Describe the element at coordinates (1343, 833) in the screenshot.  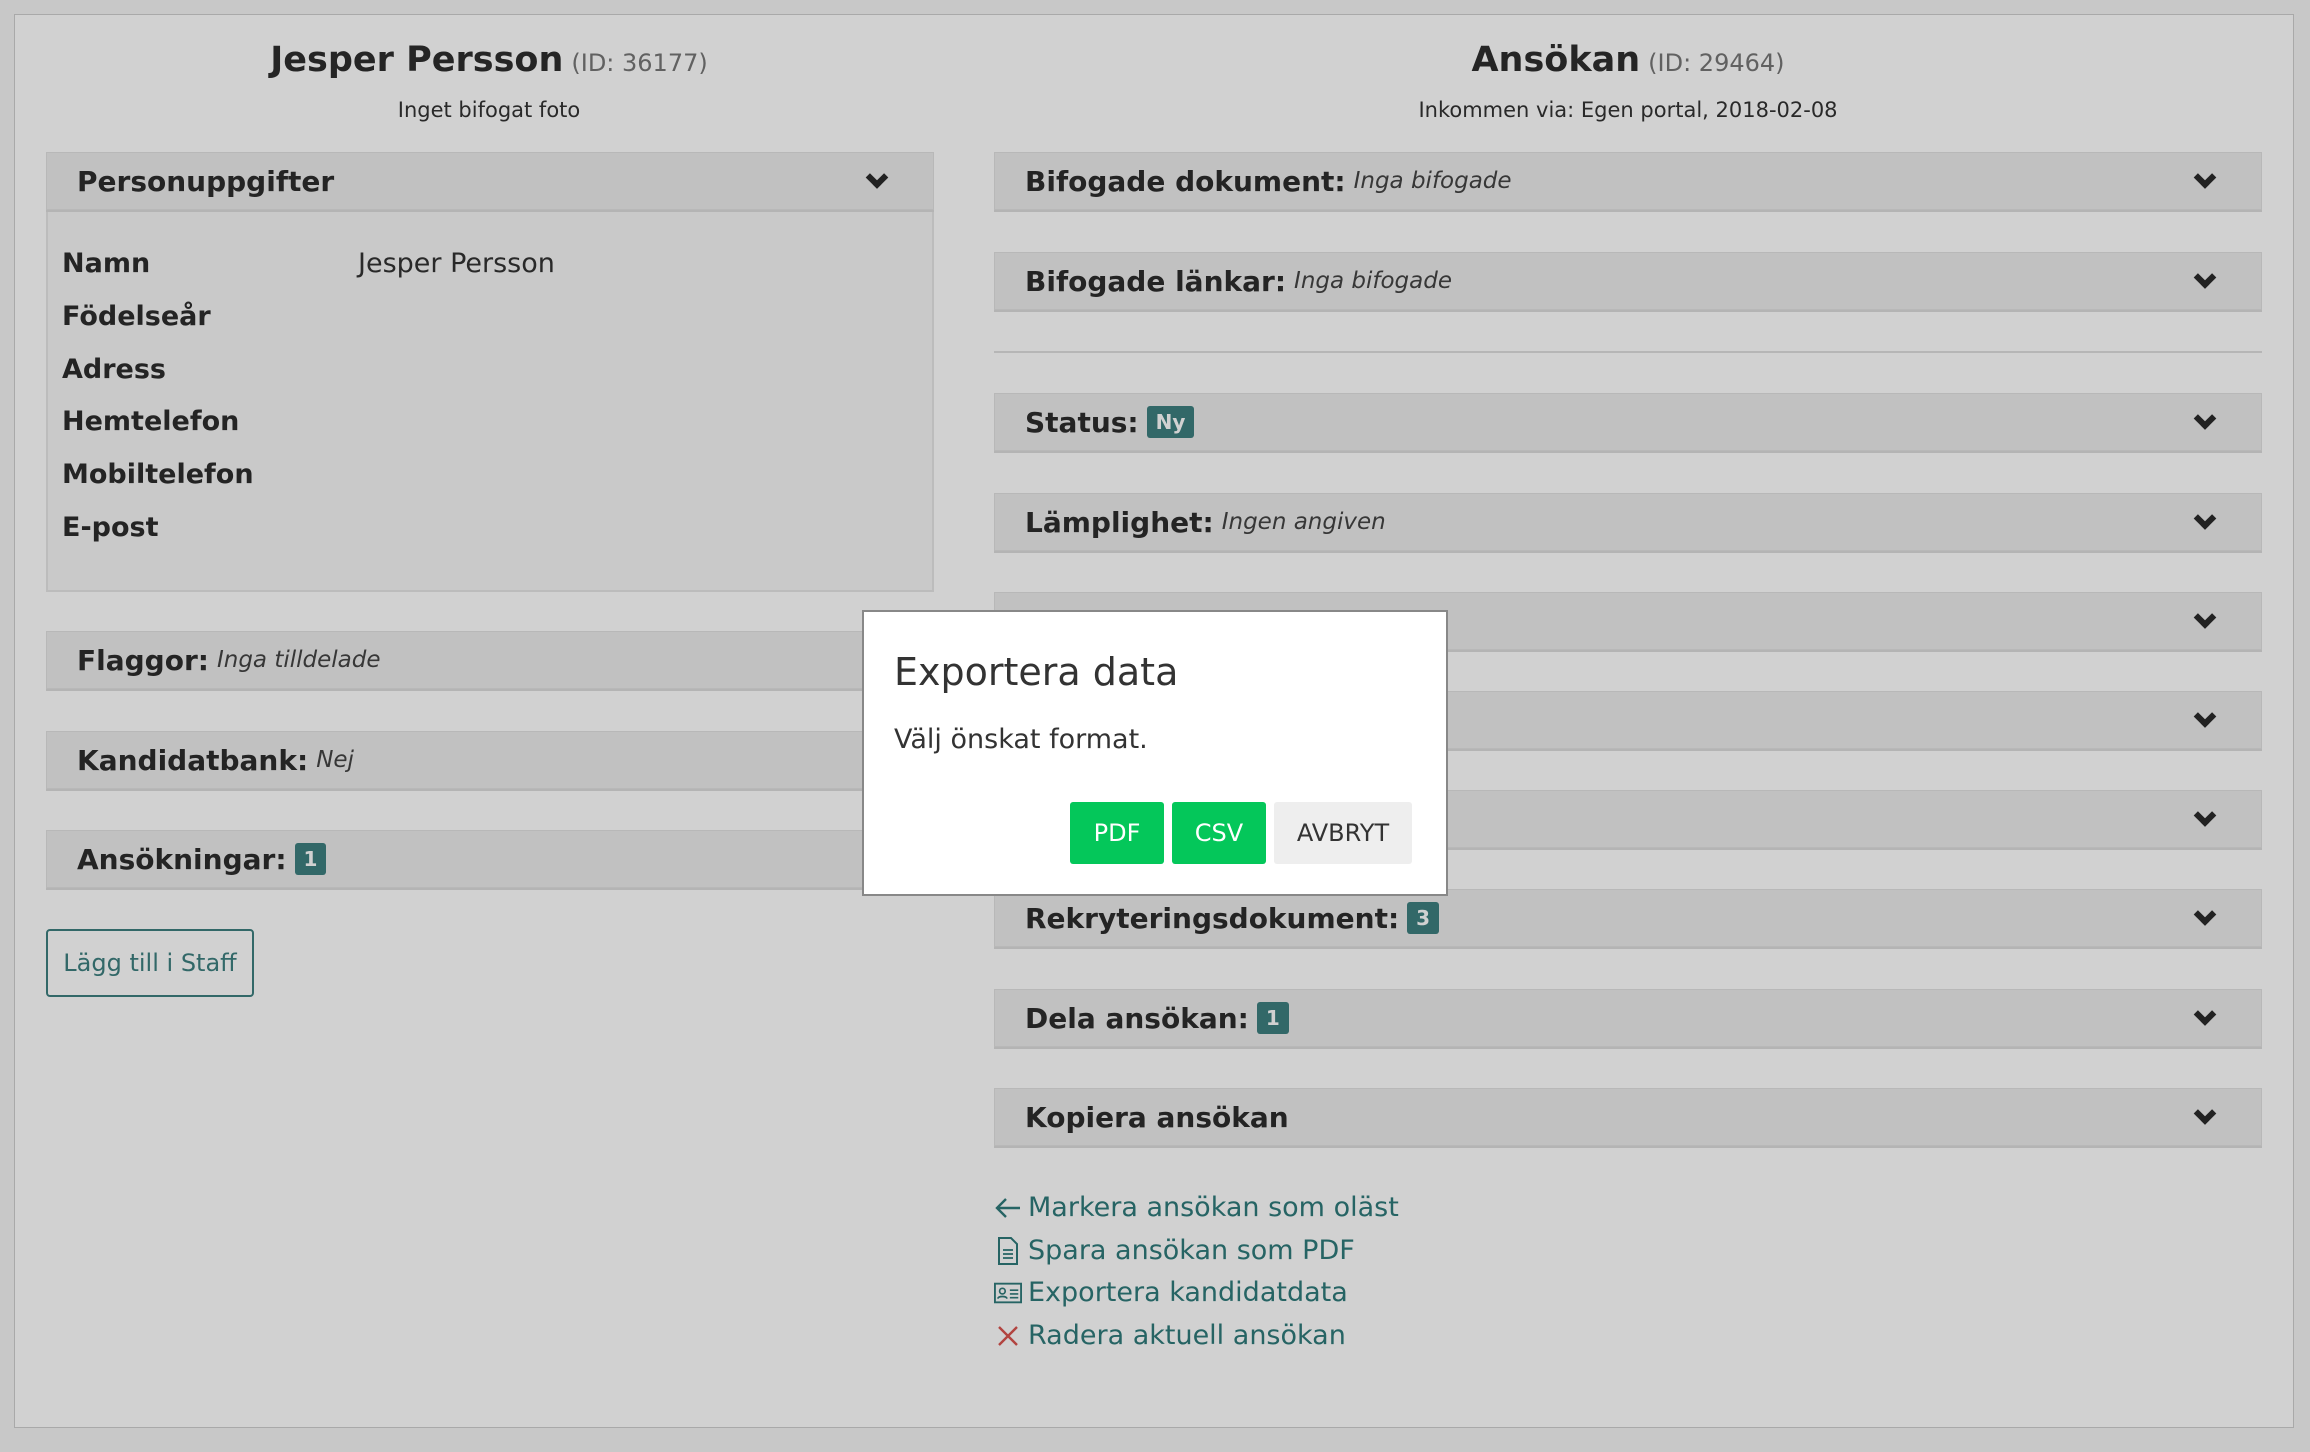
I see `cancel-button: AVBRYT` at that location.